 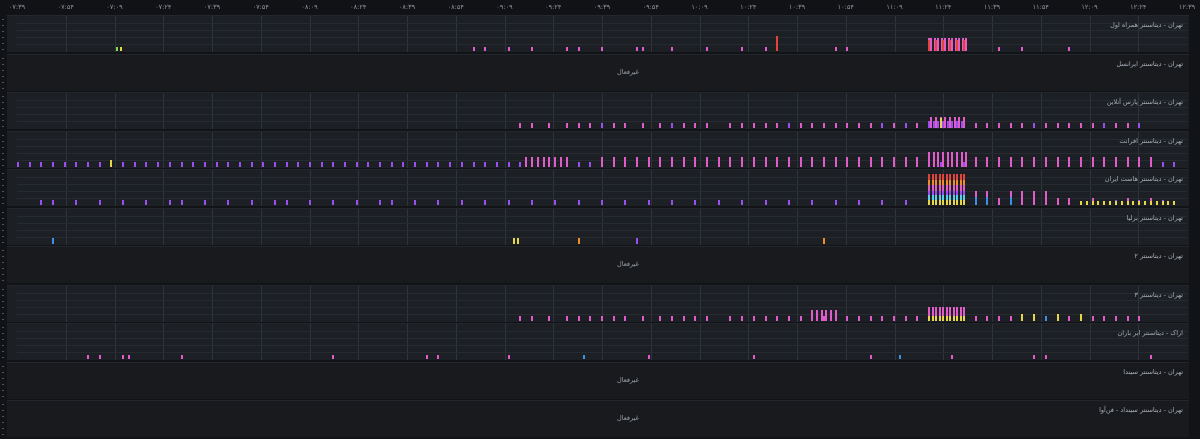 What do you see at coordinates (595, 226) in the screenshot?
I see `datacenter-panel: تهران - دیتاسنتر برلیا` at bounding box center [595, 226].